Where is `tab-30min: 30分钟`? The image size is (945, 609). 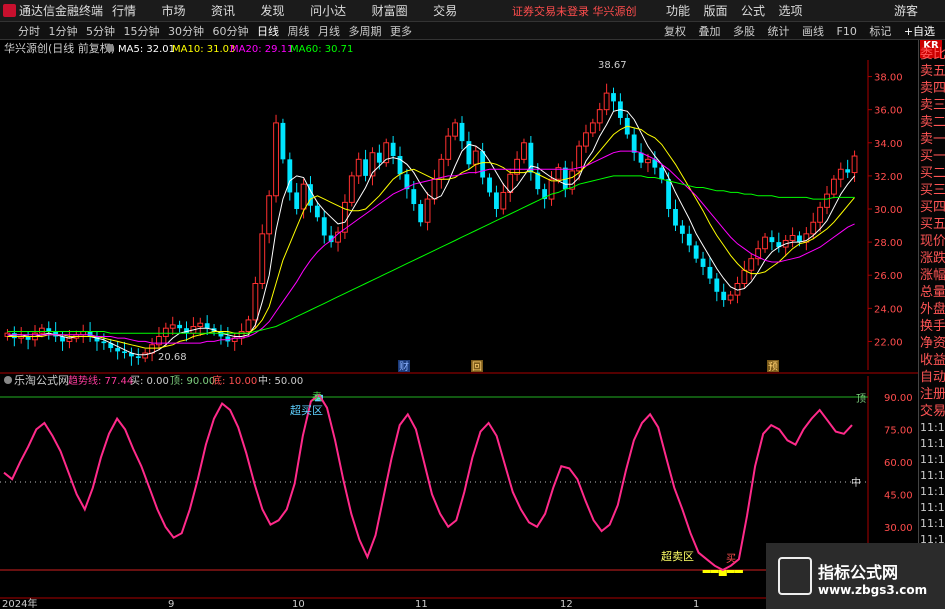 tab-30min: 30分钟 is located at coordinates (186, 31).